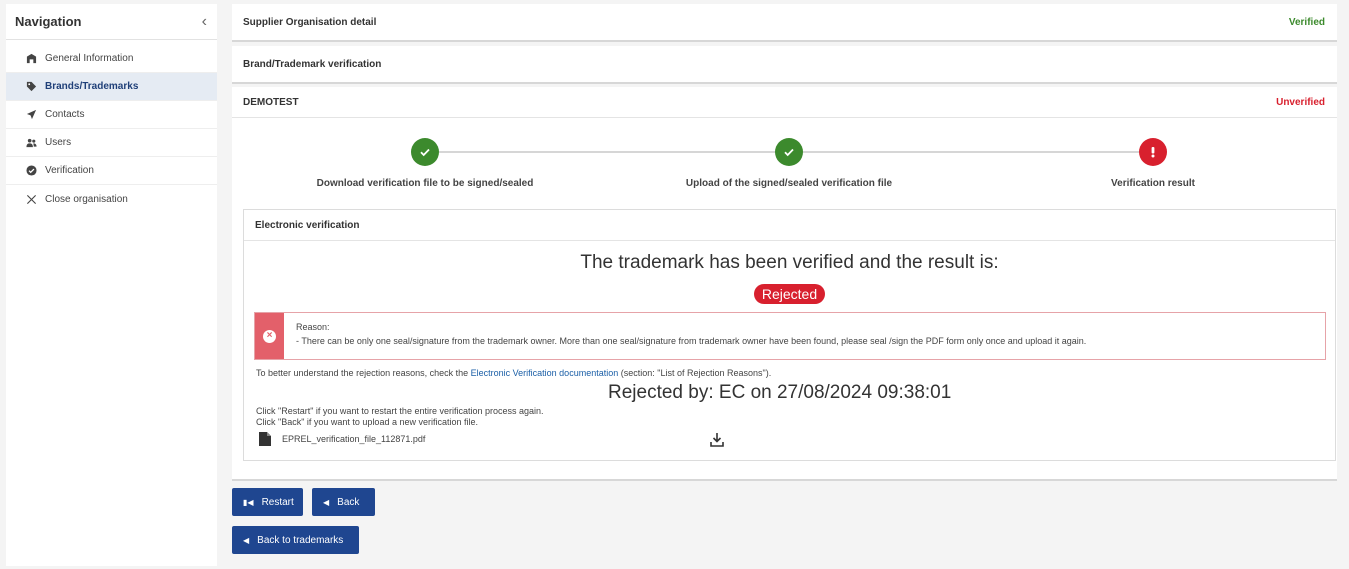 The height and width of the screenshot is (569, 1349). What do you see at coordinates (69, 170) in the screenshot?
I see `sidebar-item-label: Verification` at bounding box center [69, 170].